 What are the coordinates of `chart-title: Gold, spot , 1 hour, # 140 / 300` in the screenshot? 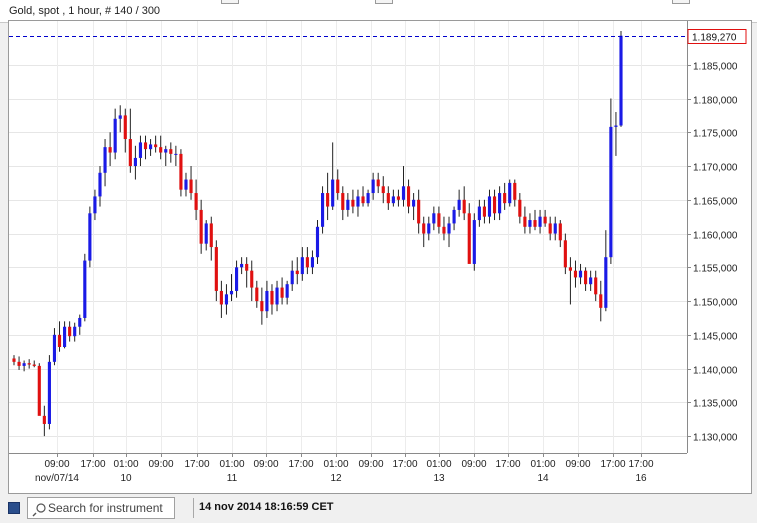 It's located at (85, 11).